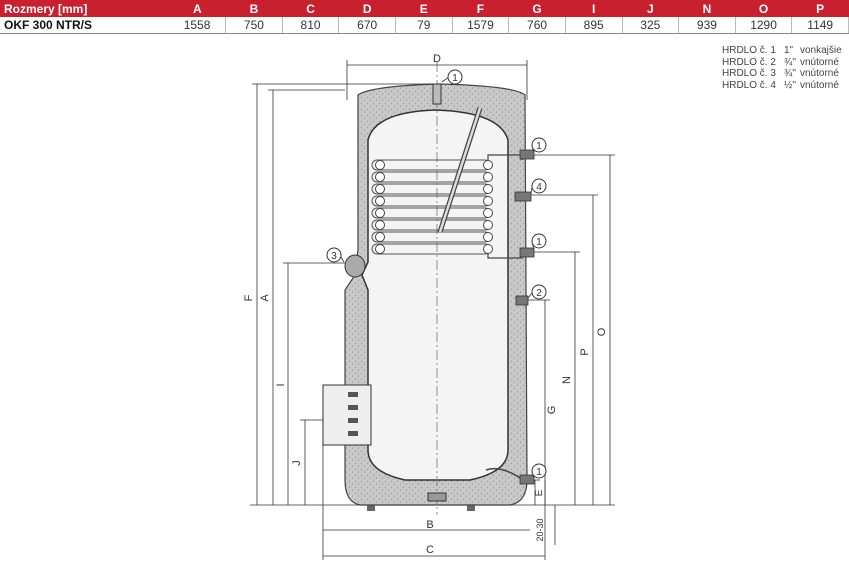  Describe the element at coordinates (281, 384) in the screenshot. I see `dim-label-i: I` at that location.